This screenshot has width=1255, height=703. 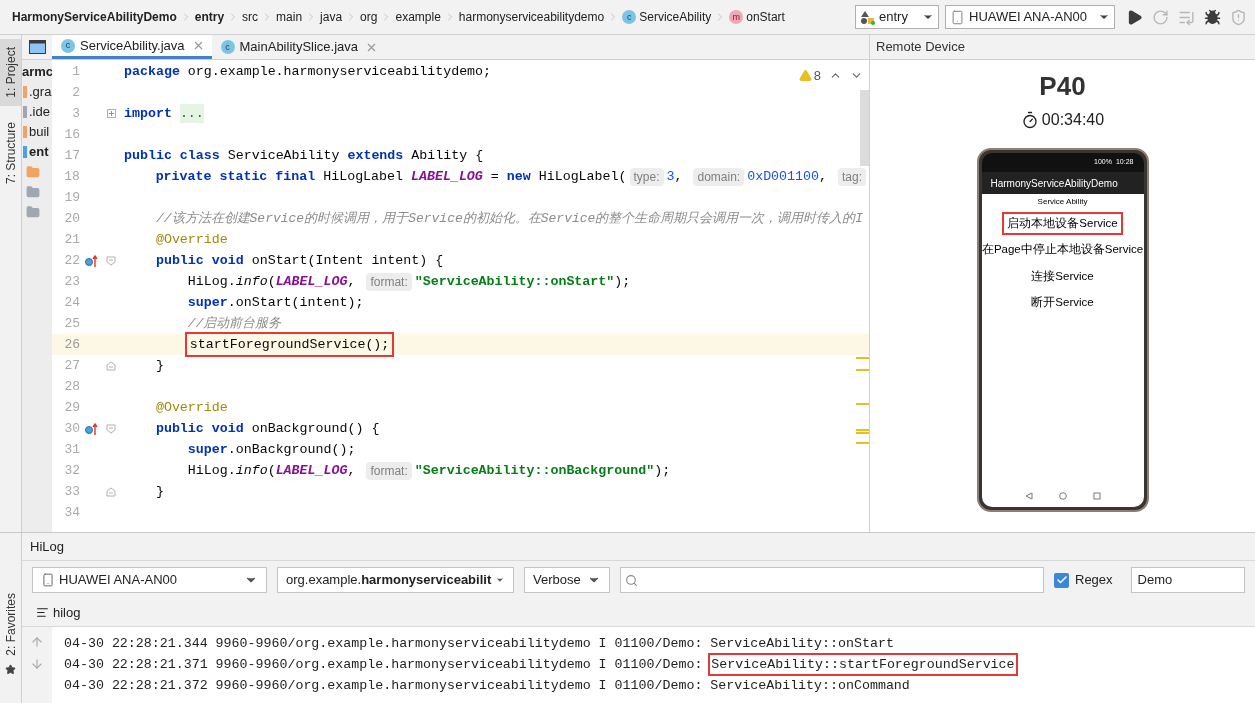 What do you see at coordinates (284, 155) in the screenshot?
I see `code-text: ServiceAbility` at bounding box center [284, 155].